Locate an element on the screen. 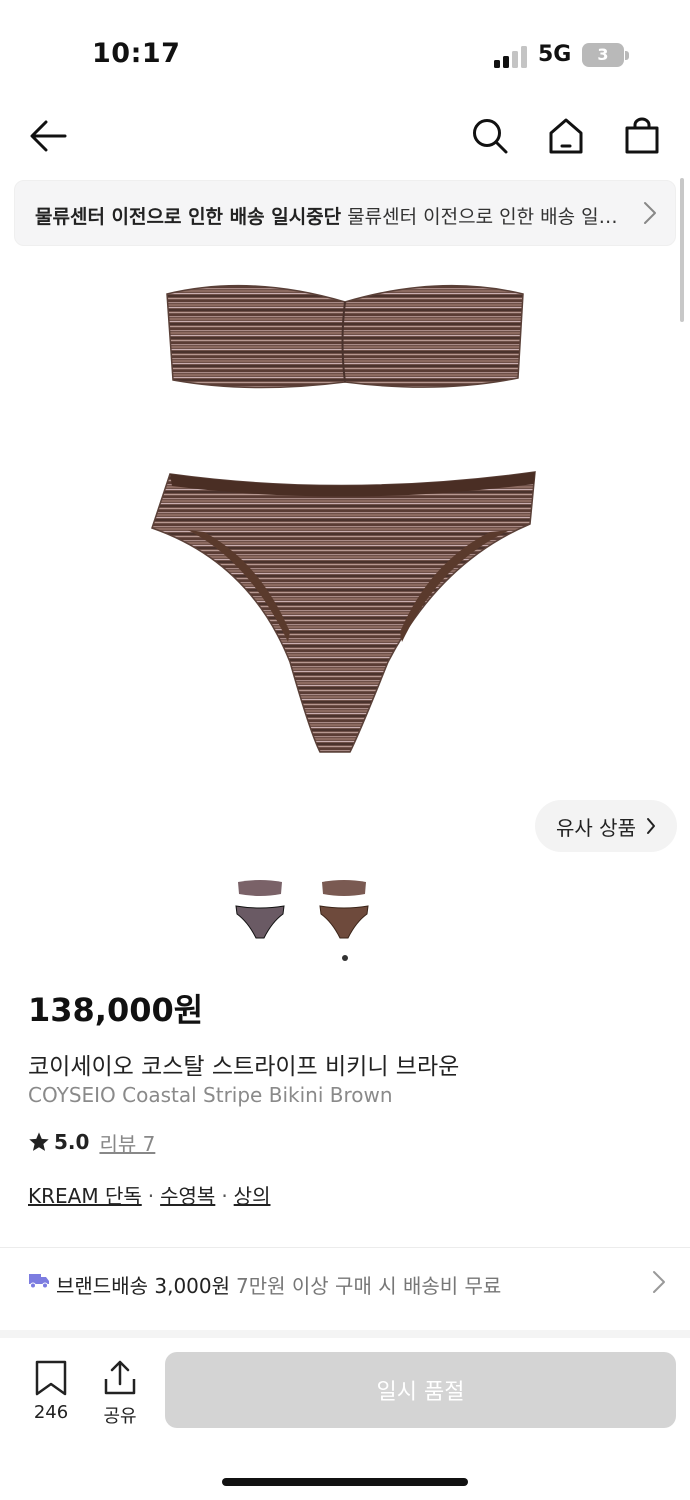 The height and width of the screenshot is (1500, 690). back-arrow-icon is located at coordinates (48, 136).